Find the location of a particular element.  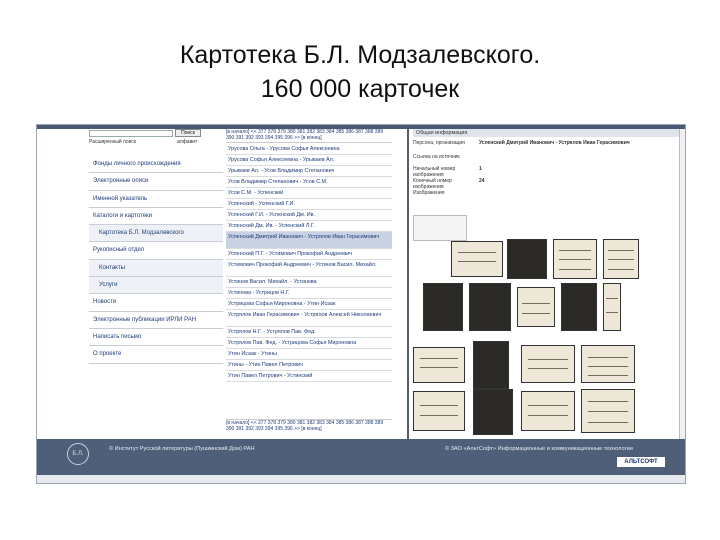

sidebar-item-name-index: Именной указатель is located at coordinates (156, 199).